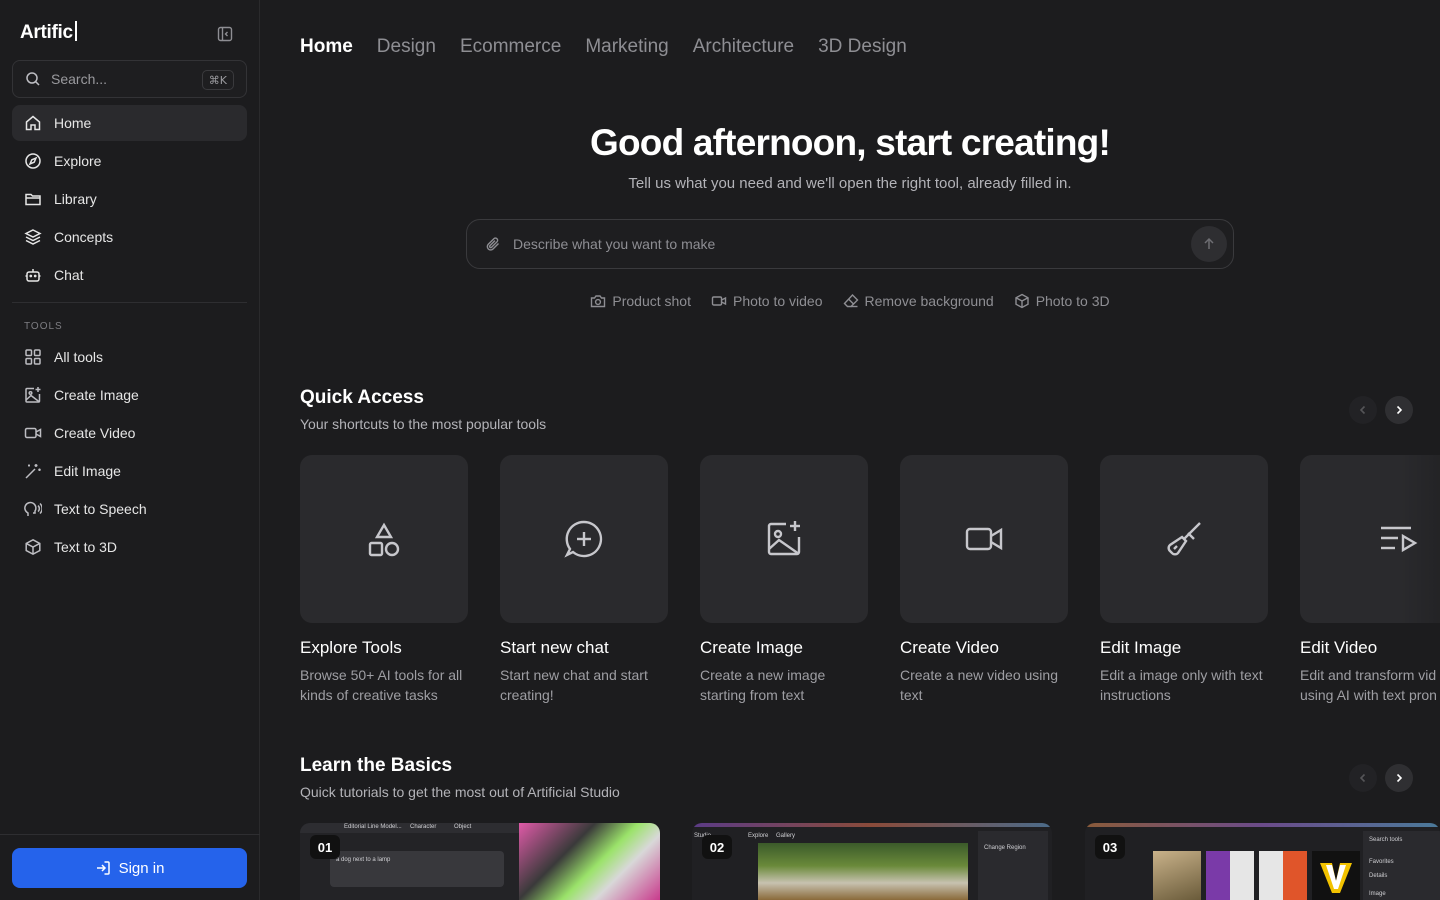 The image size is (1440, 900). What do you see at coordinates (130, 834) in the screenshot?
I see `sidebar-bottom-divider` at bounding box center [130, 834].